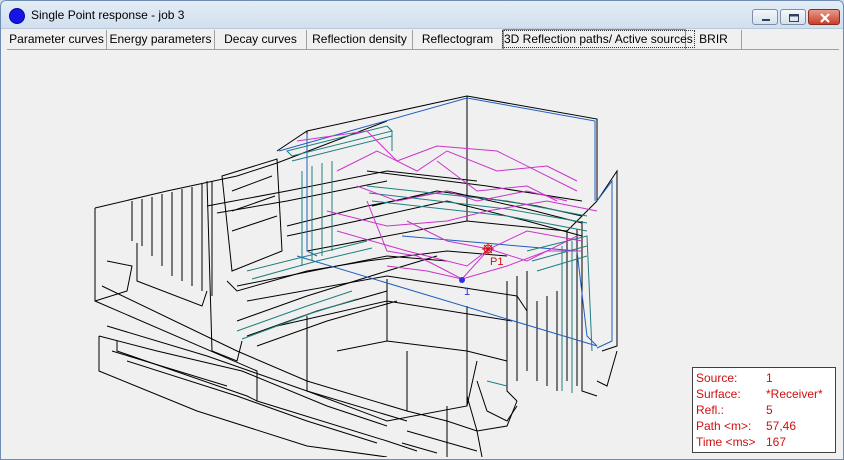 This screenshot has height=460, width=844. Describe the element at coordinates (447, 205) in the screenshot. I see `reflection-paths` at that location.